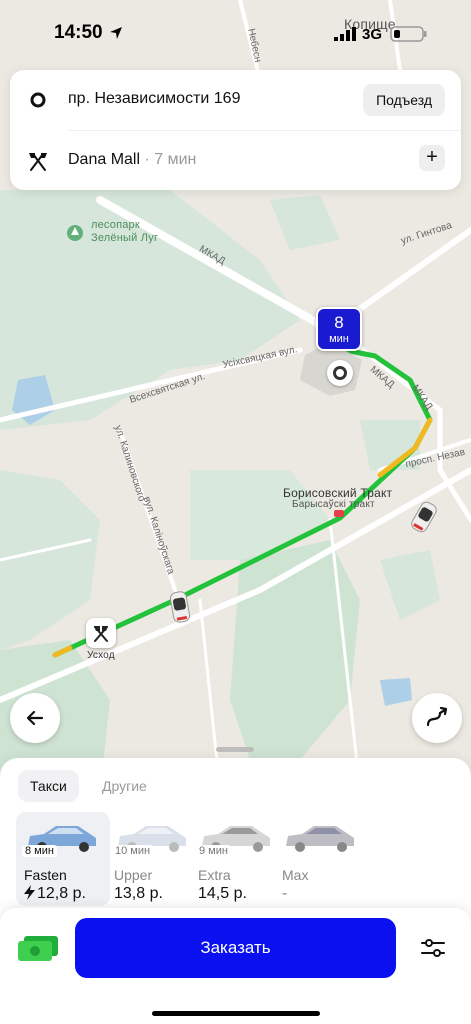 Image resolution: width=471 pixels, height=1024 pixels. I want to click on tariff-price: 14,5 р., so click(222, 893).